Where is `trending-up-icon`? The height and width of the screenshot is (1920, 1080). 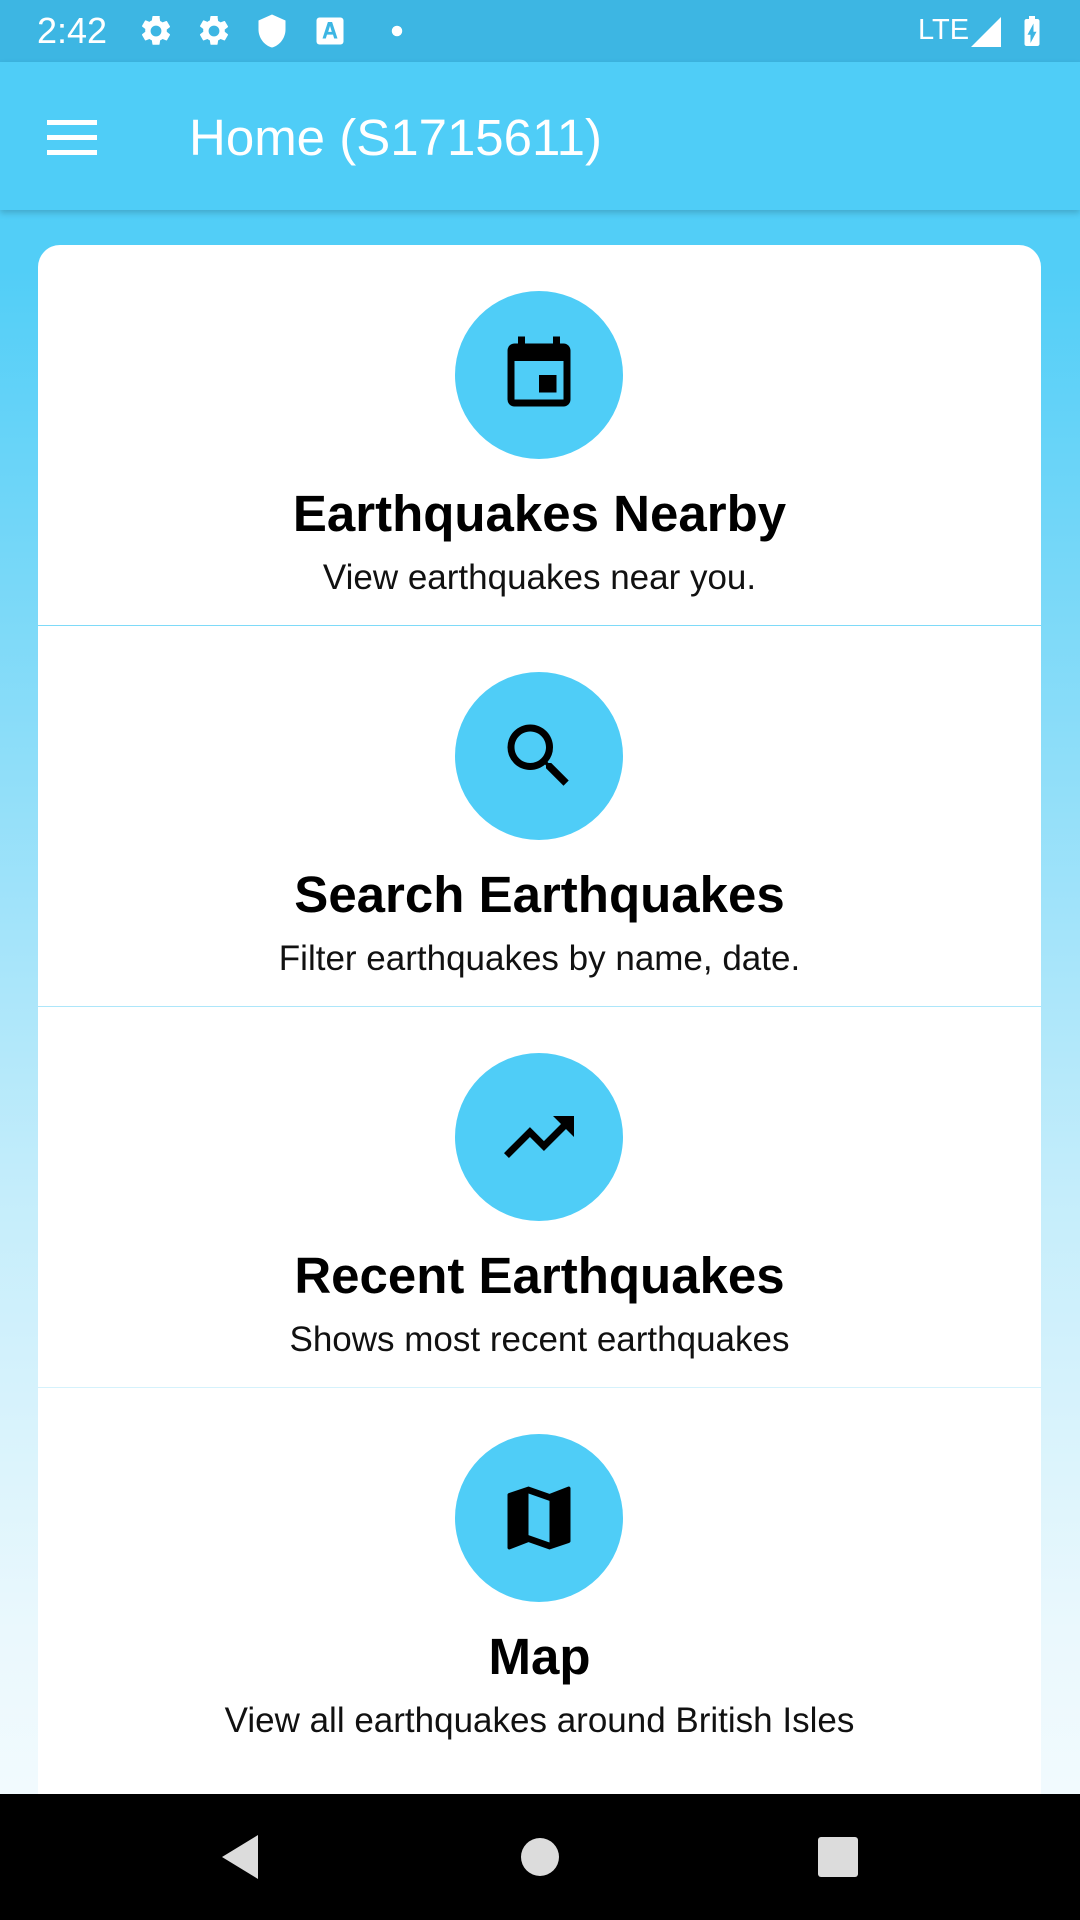 trending-up-icon is located at coordinates (539, 1137).